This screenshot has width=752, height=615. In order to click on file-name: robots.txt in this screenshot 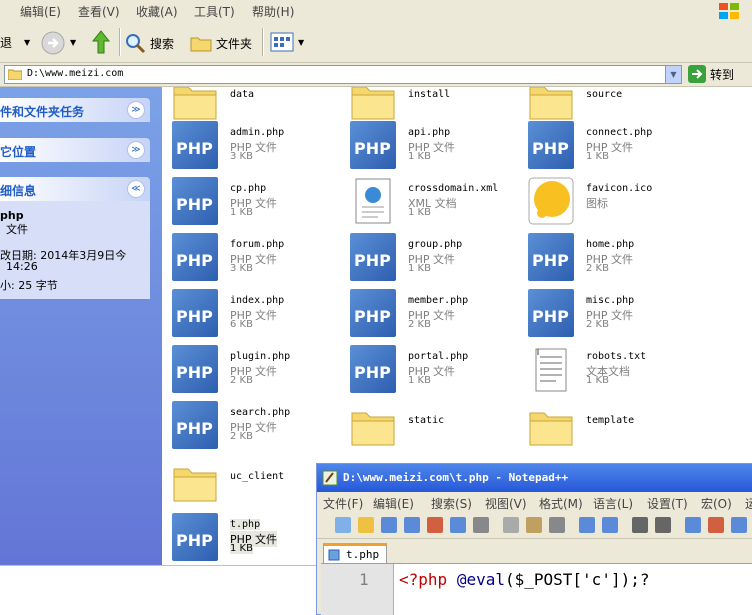, I will do `click(616, 356)`.